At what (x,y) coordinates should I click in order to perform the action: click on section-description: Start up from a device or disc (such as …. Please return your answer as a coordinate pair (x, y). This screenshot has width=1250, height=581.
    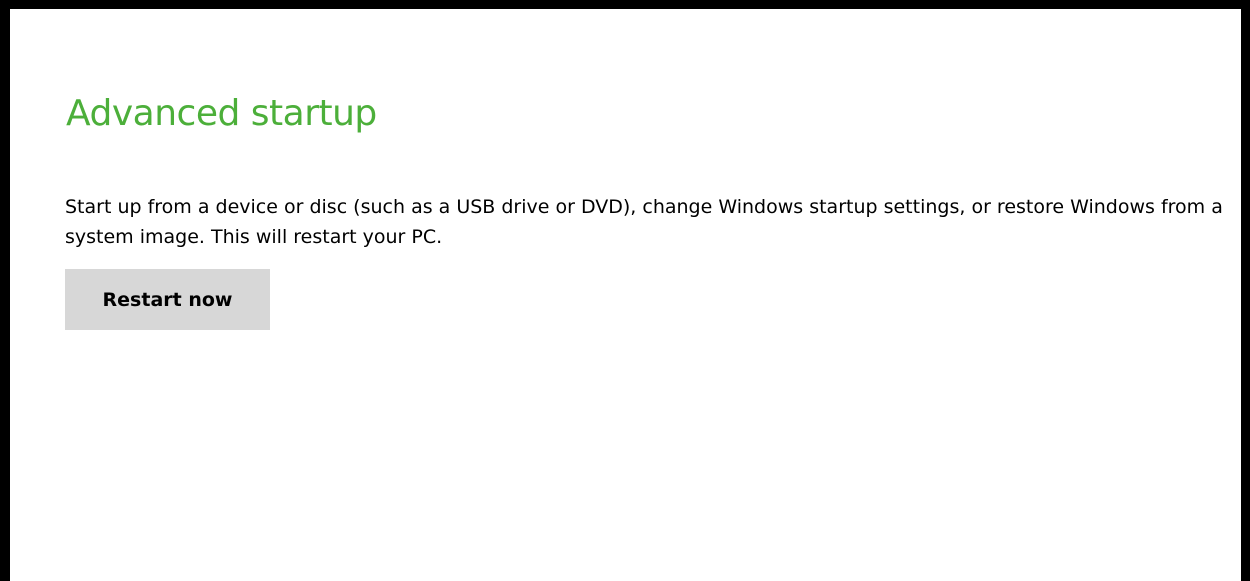
    Looking at the image, I should click on (644, 222).